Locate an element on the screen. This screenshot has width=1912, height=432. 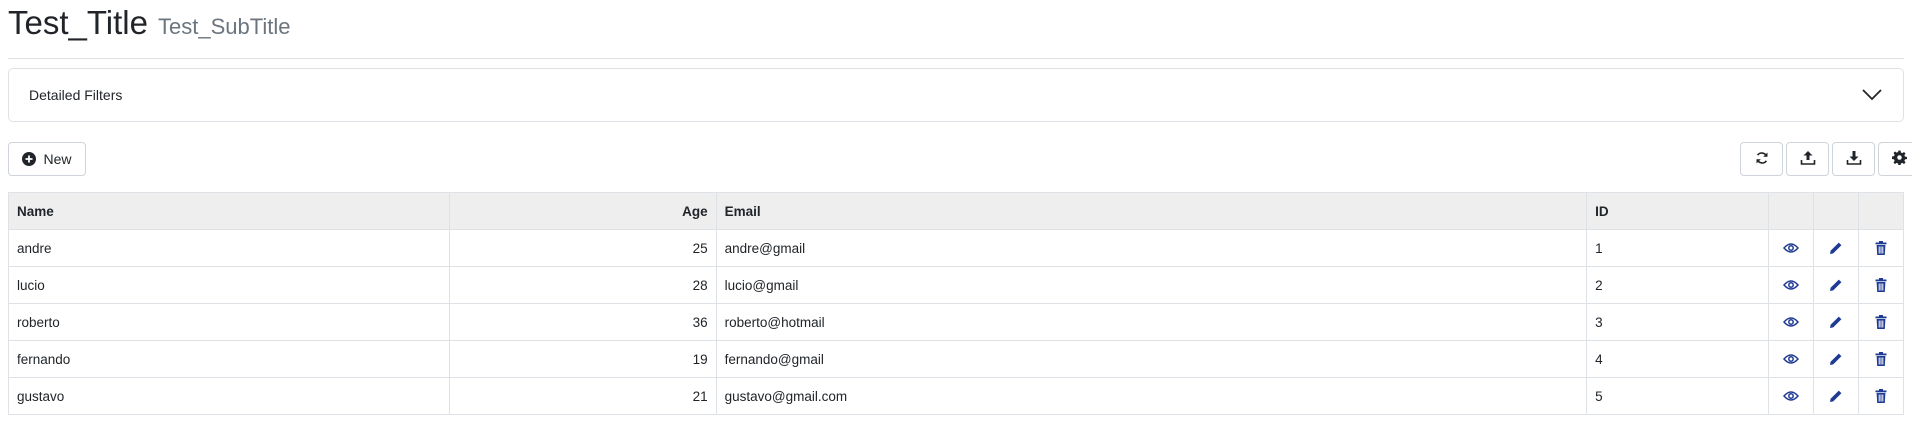
page-title: Test_Title is located at coordinates (78, 22).